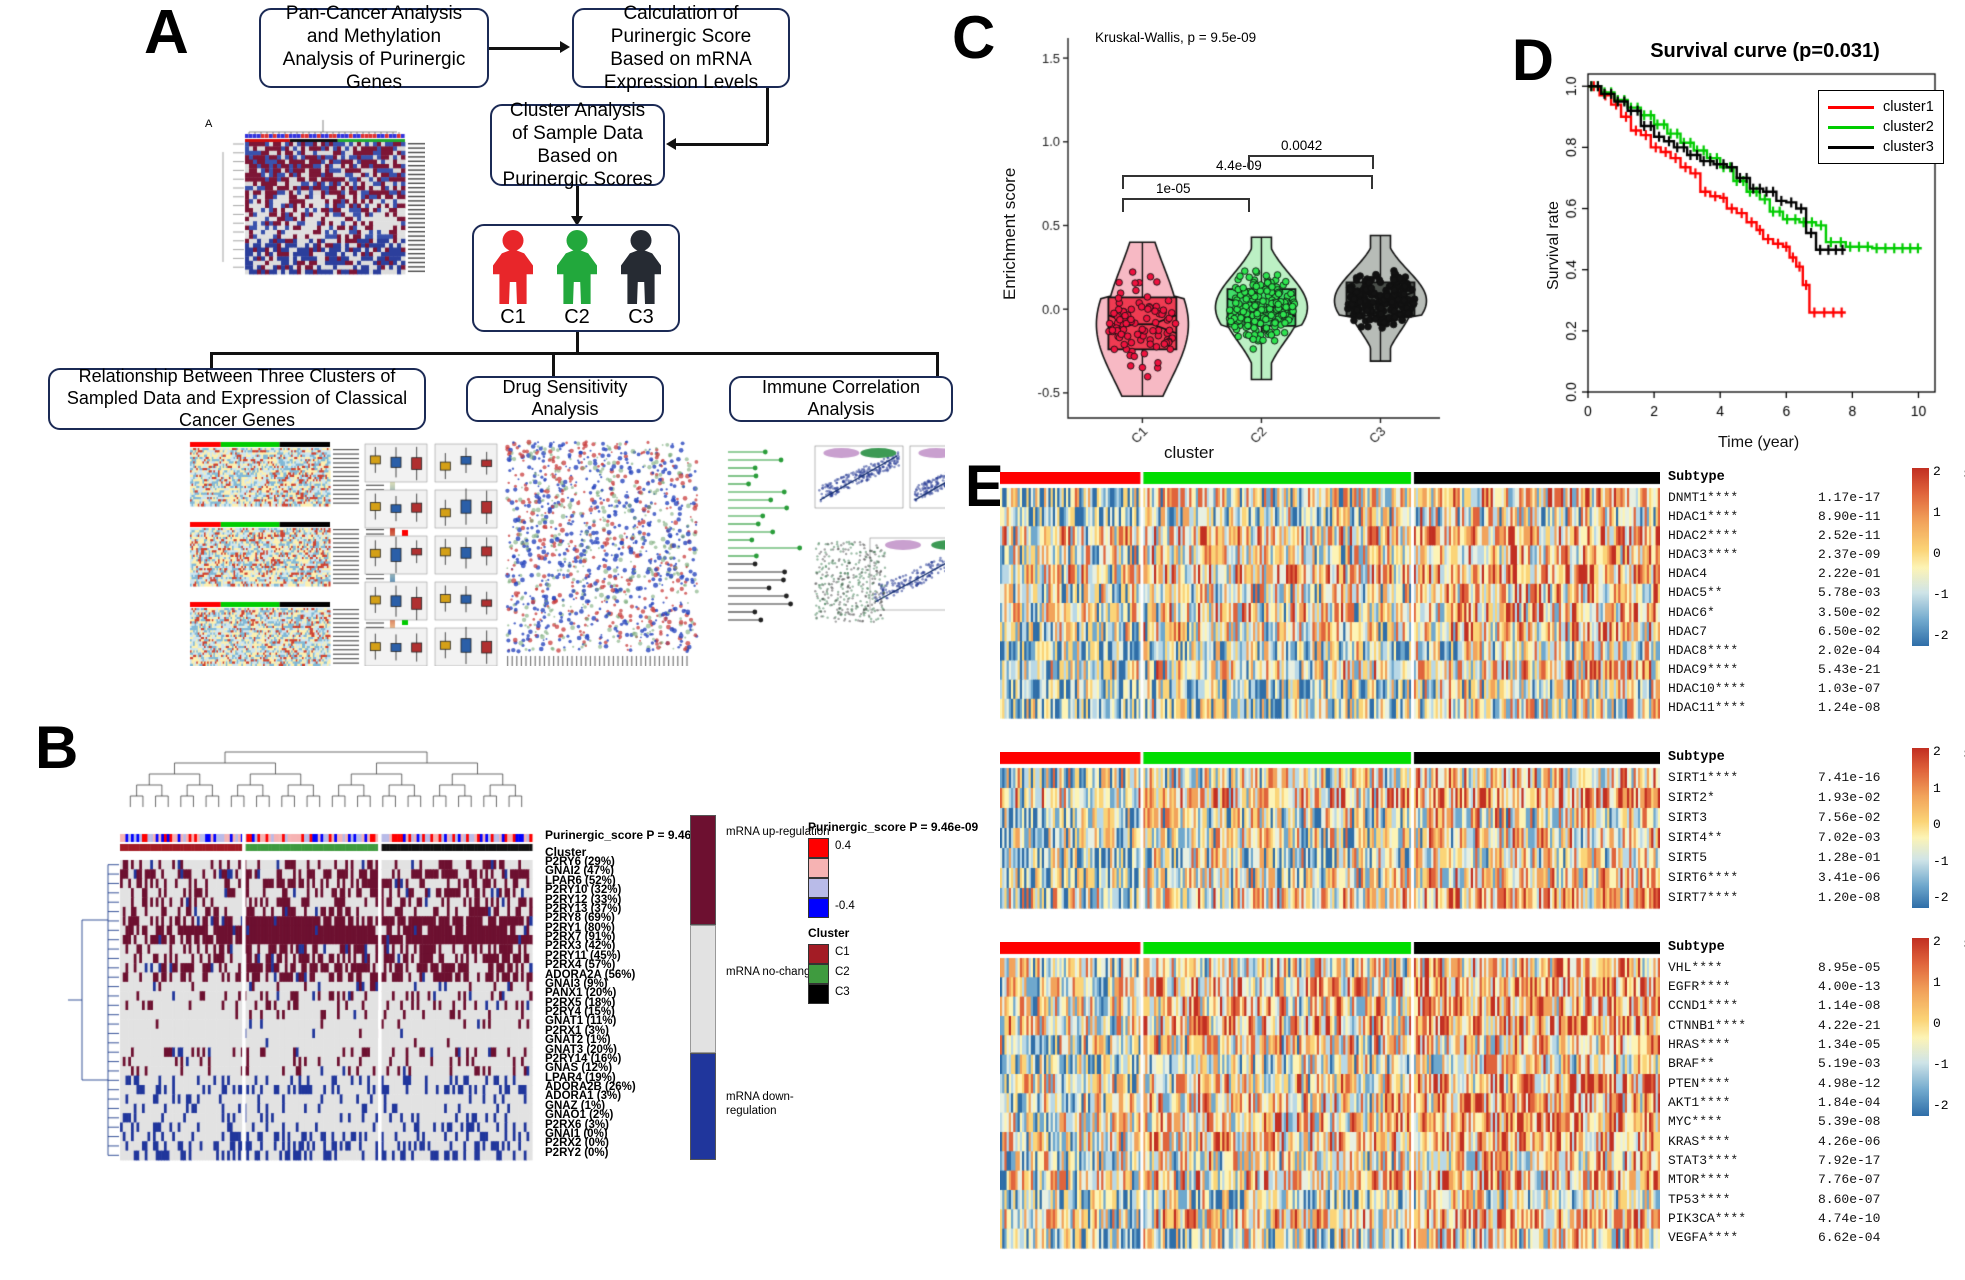 The width and height of the screenshot is (1965, 1280). I want to click on arrow-box2-box3, so click(671, 144).